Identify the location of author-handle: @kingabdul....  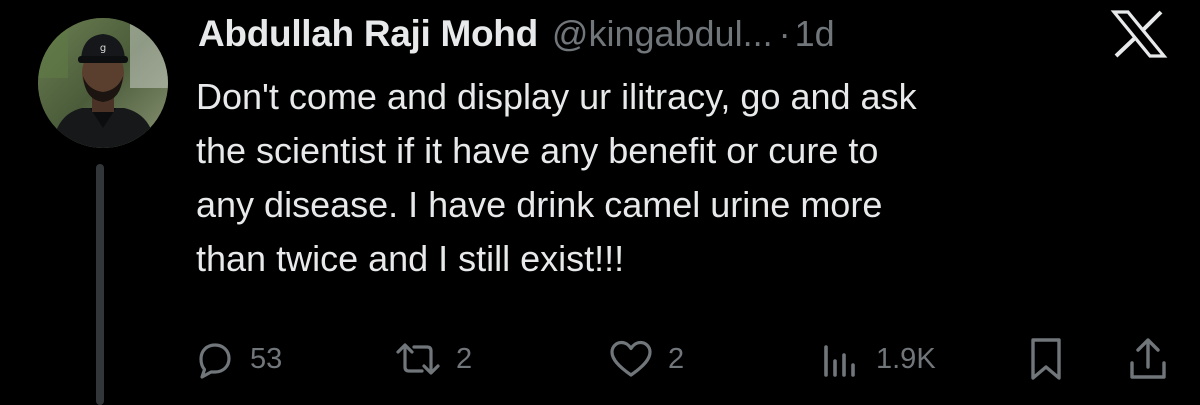
(662, 34).